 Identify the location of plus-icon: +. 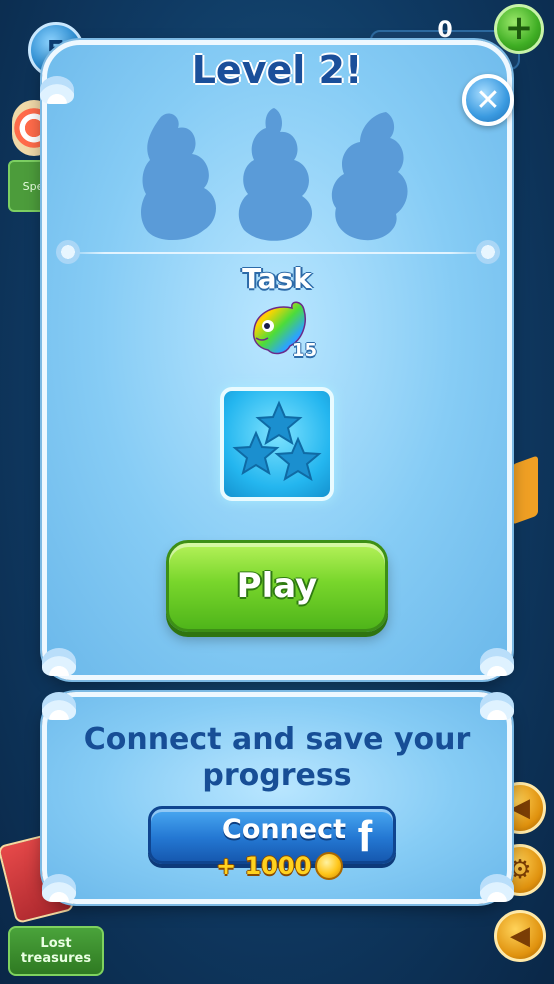
(519, 28).